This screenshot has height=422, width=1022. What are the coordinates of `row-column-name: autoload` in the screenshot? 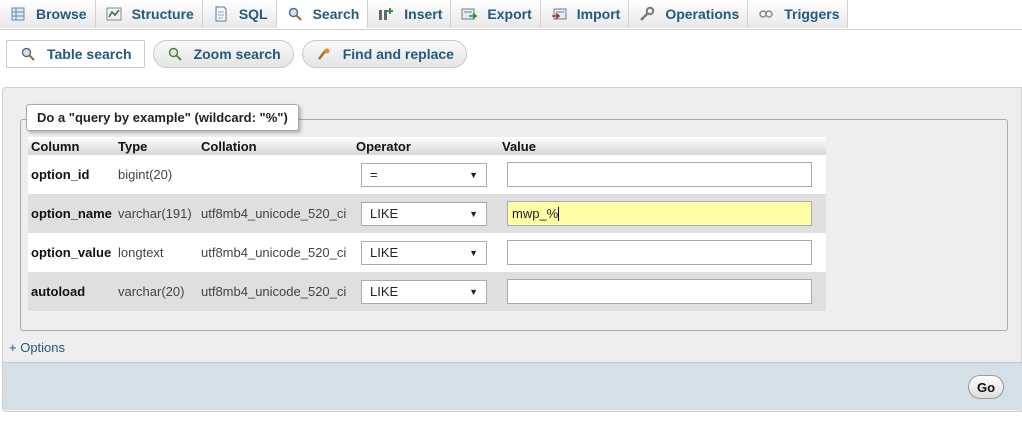 It's located at (71, 291).